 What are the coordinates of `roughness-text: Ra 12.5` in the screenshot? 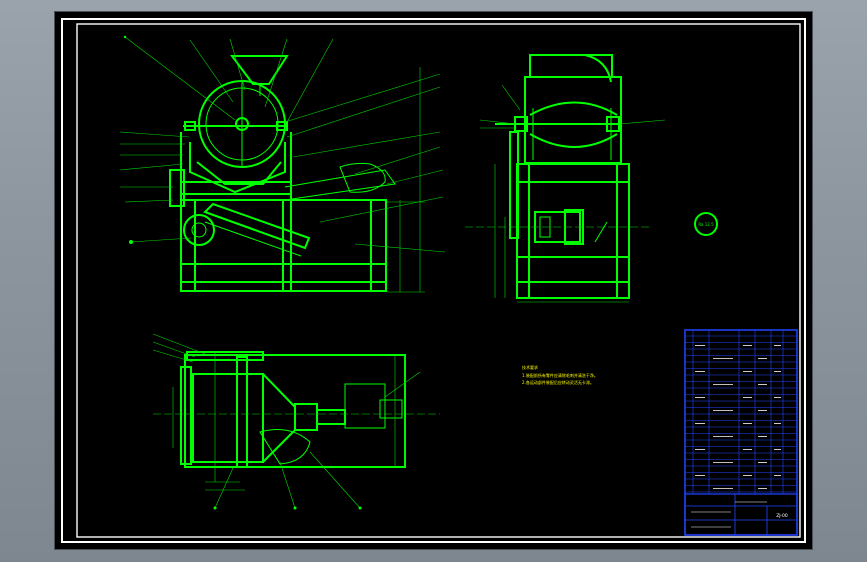 It's located at (706, 224).